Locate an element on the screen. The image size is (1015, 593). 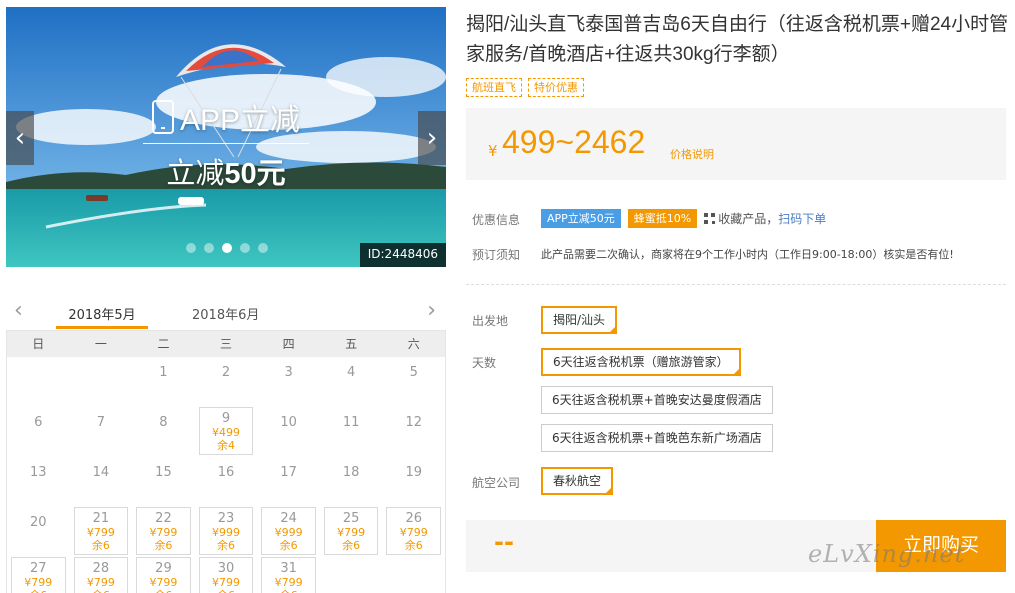
scan-order-link: 扫码下单 is located at coordinates (802, 219).